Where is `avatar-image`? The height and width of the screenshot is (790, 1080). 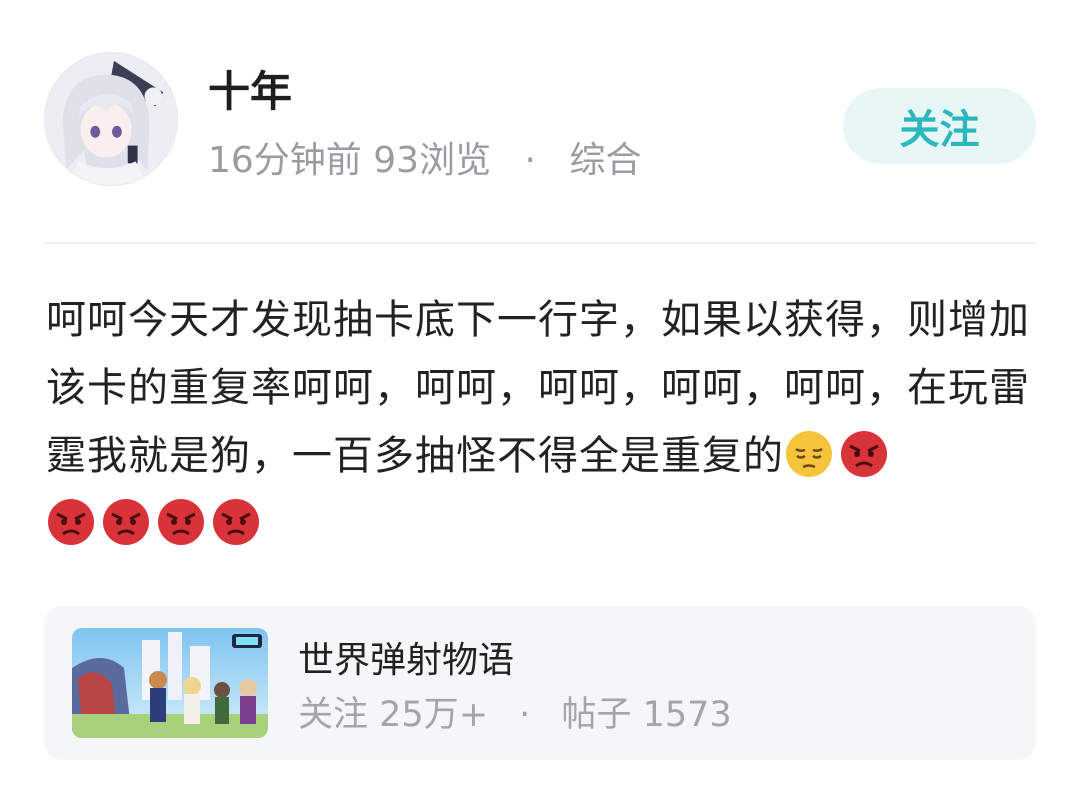
avatar-image is located at coordinates (111, 119).